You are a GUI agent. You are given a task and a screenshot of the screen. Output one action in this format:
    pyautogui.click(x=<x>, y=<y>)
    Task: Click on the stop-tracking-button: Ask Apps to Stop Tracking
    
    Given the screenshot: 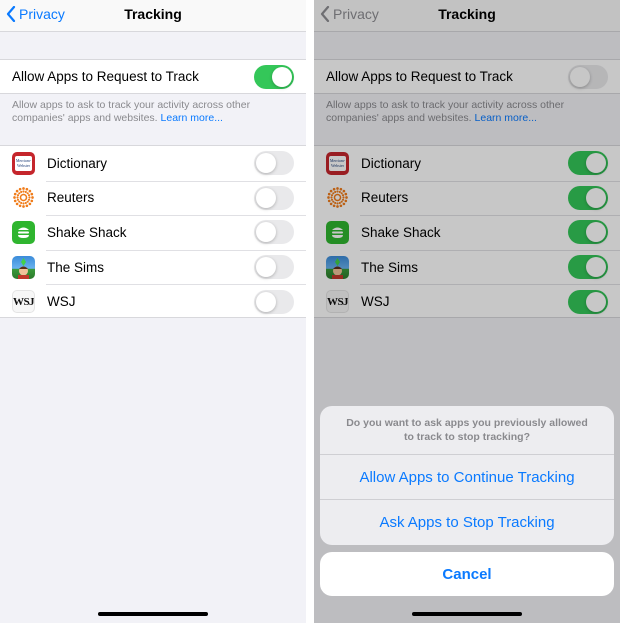 What is the action you would take?
    pyautogui.click(x=467, y=522)
    